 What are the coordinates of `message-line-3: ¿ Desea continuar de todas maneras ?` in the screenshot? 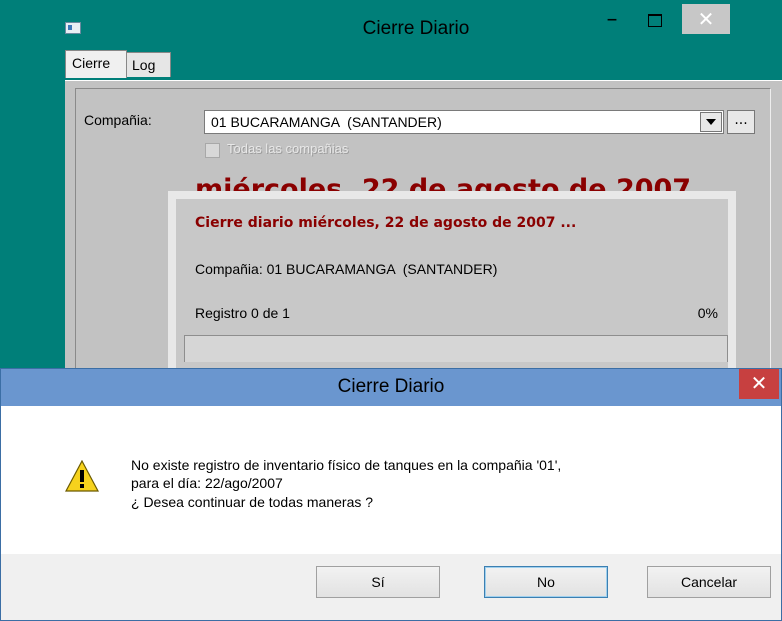 It's located at (252, 502).